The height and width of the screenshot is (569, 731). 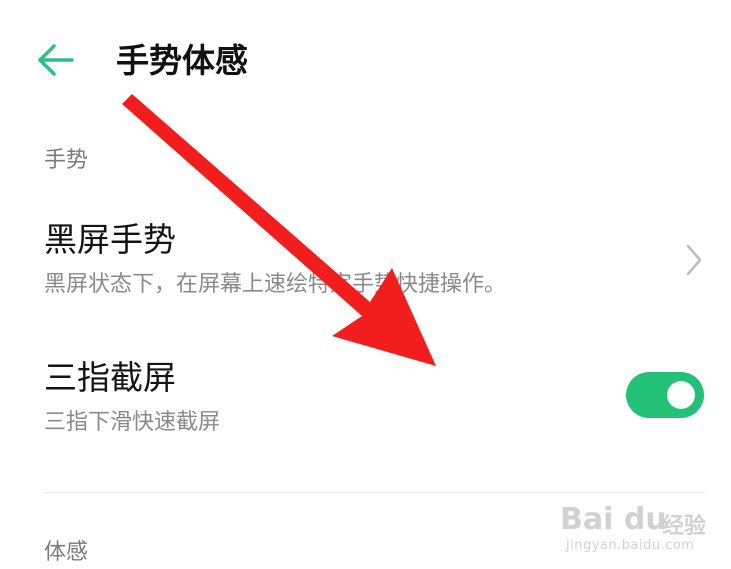 I want to click on watermark-url: jingyan.baidu.com, so click(x=630, y=545).